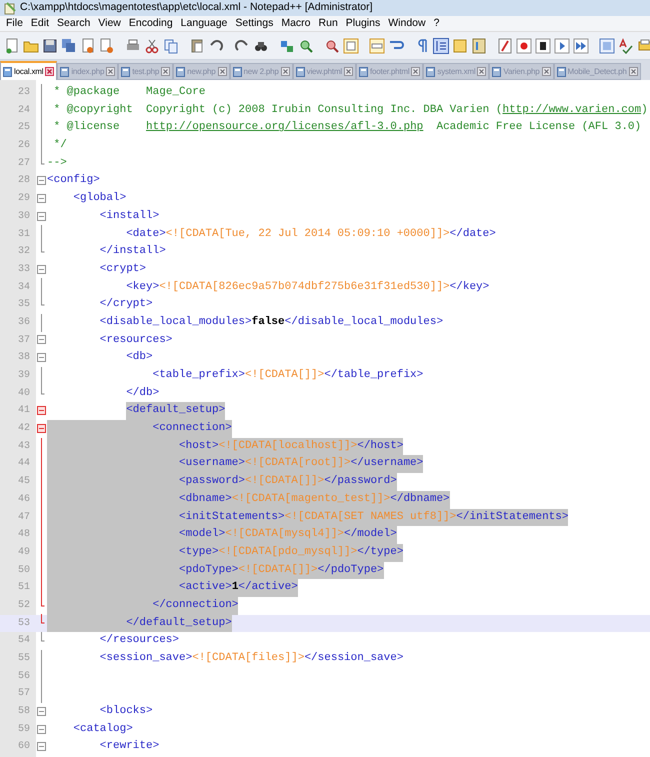 This screenshot has width=650, height=757. Describe the element at coordinates (59, 146) in the screenshot. I see `code-line: */` at that location.